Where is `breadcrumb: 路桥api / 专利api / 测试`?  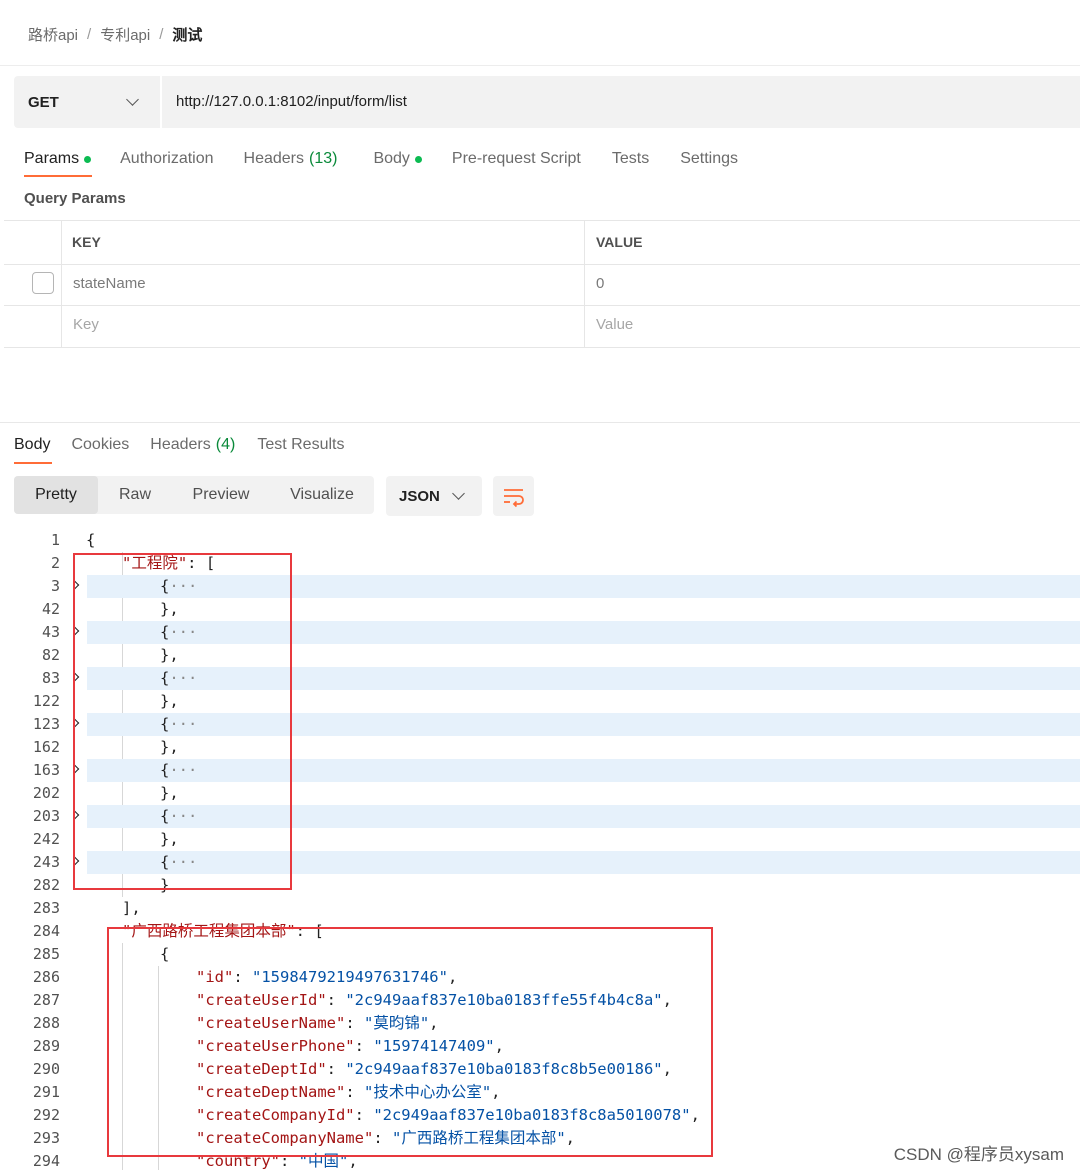
breadcrumb: 路桥api / 专利api / 测试 is located at coordinates (115, 34).